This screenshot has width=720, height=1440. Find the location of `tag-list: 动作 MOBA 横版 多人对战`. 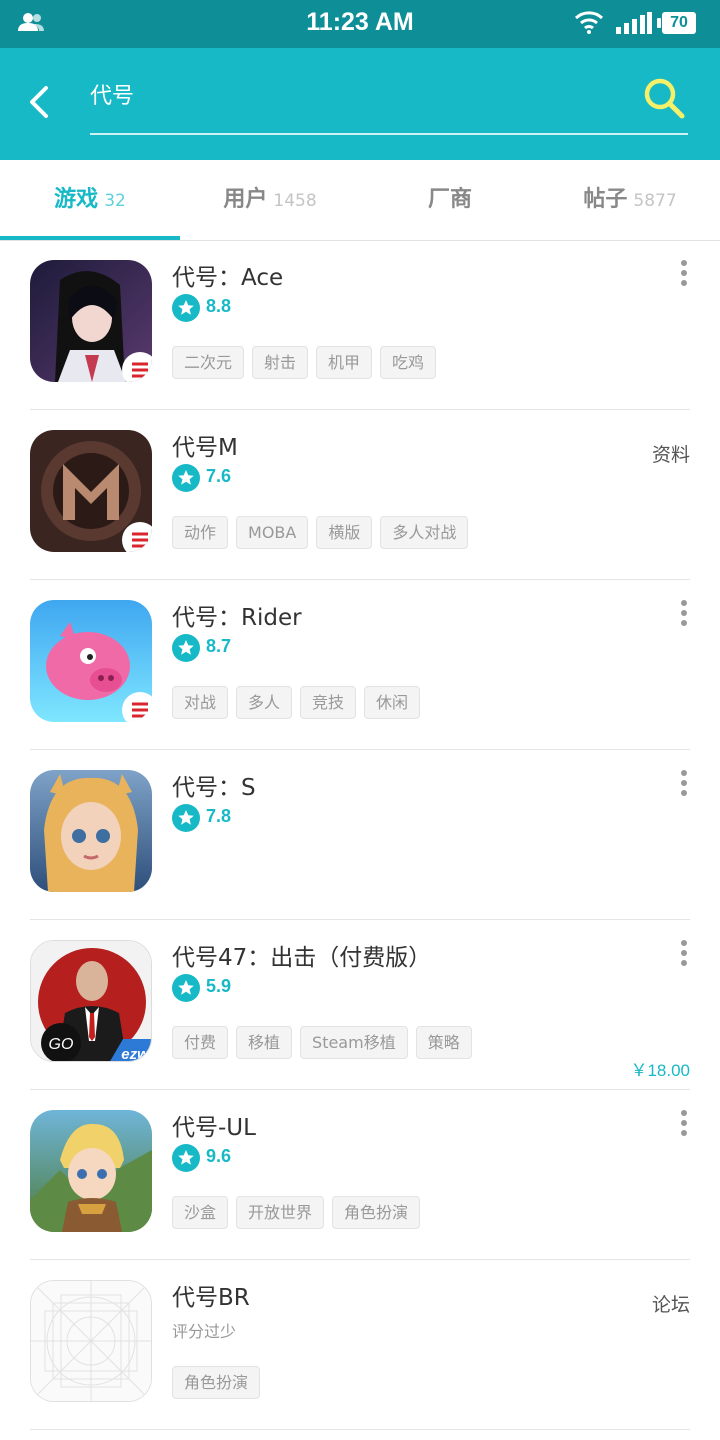

tag-list: 动作 MOBA 横版 多人对战 is located at coordinates (324, 533).